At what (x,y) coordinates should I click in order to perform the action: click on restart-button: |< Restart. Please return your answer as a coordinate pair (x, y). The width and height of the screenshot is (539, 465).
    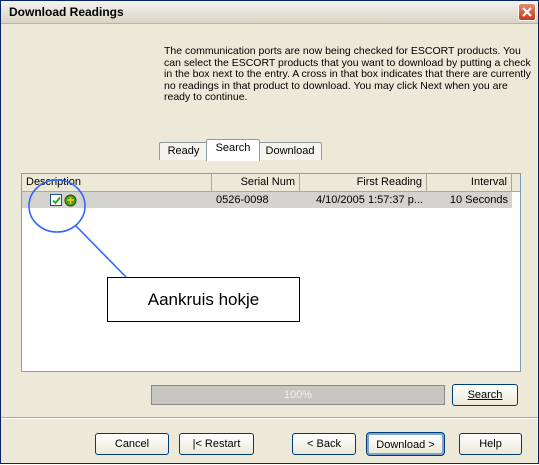
    Looking at the image, I should click on (216, 444).